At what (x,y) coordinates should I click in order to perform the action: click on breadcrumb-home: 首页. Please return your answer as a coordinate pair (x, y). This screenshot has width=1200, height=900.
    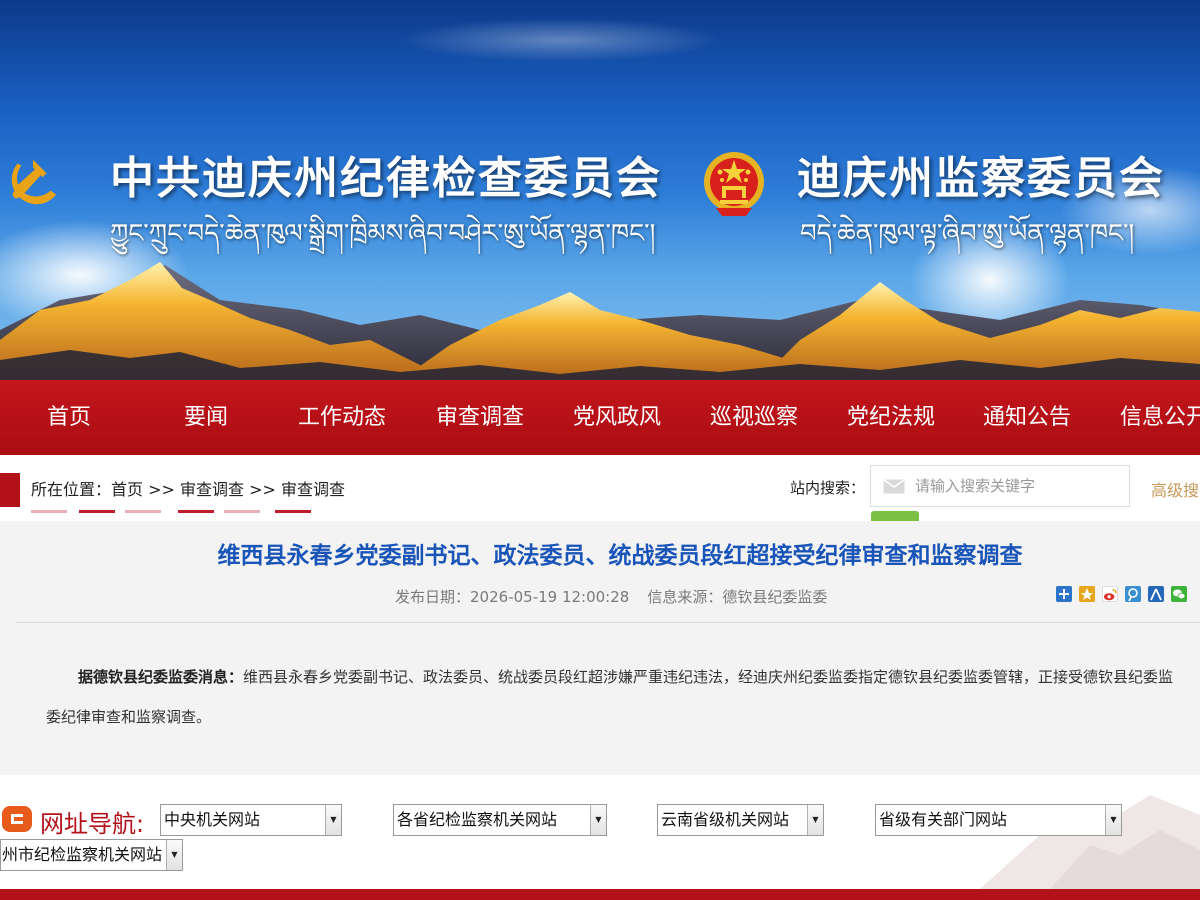
    Looking at the image, I should click on (96, 494).